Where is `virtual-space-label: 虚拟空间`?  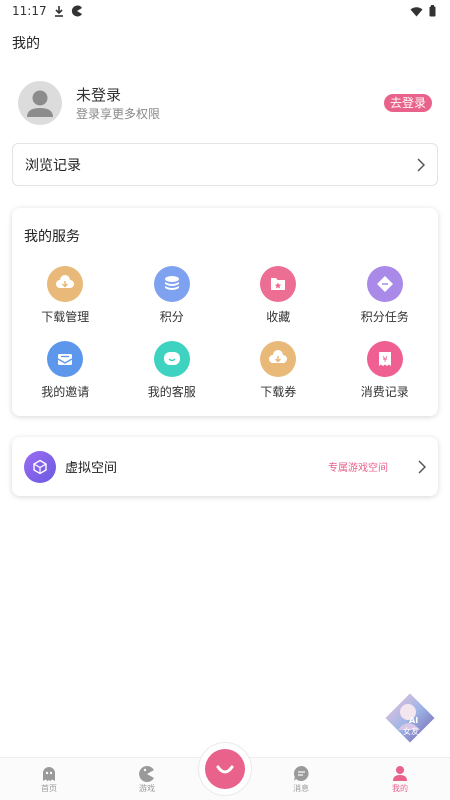 virtual-space-label: 虚拟空间 is located at coordinates (91, 468).